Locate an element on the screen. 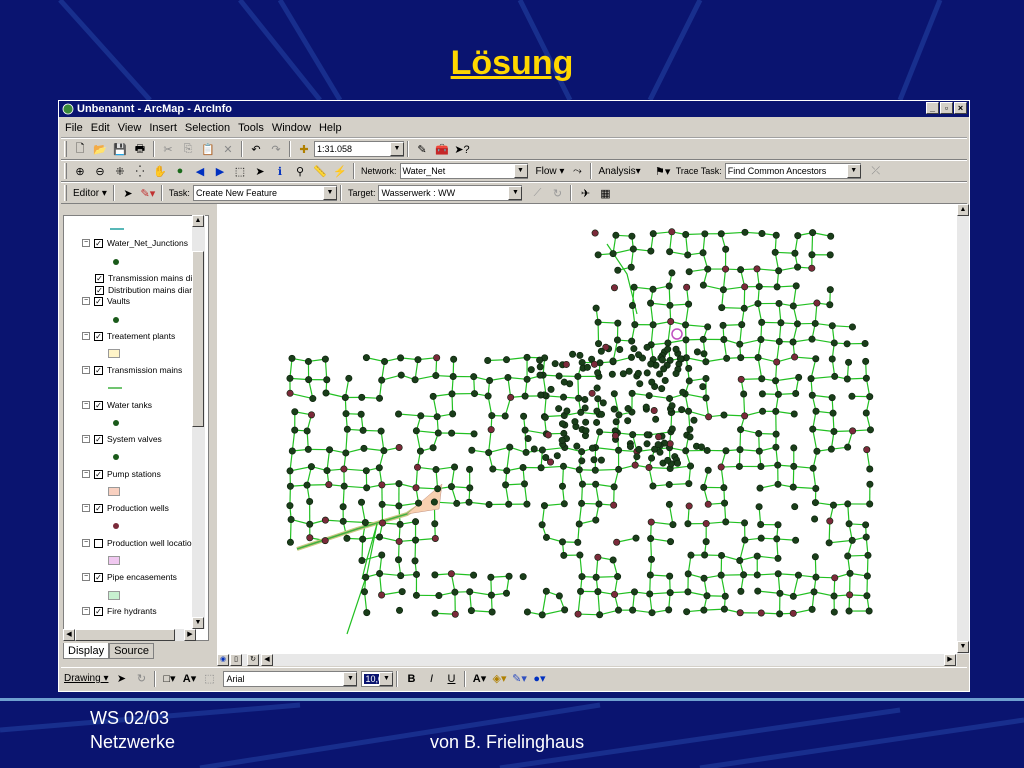 The height and width of the screenshot is (768, 1024). data-view-icon: ◉ is located at coordinates (223, 660).